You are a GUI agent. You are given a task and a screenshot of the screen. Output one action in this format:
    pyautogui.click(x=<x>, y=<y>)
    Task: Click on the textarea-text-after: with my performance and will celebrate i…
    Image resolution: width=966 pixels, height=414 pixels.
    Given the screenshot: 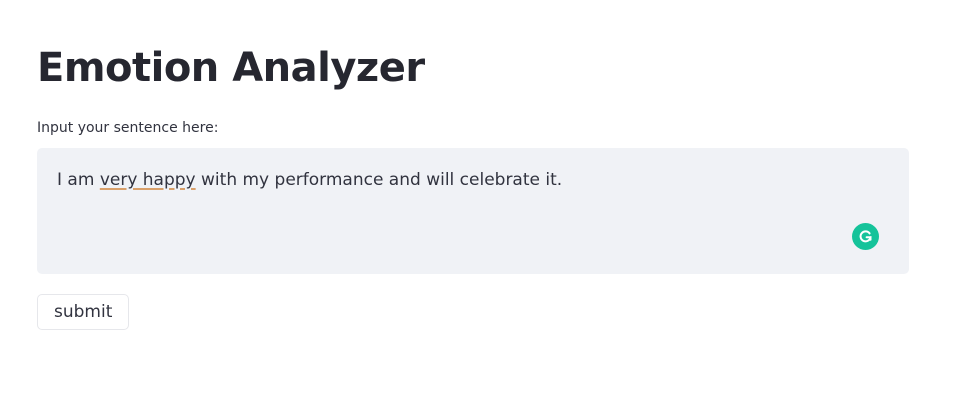 What is the action you would take?
    pyautogui.click(x=379, y=180)
    